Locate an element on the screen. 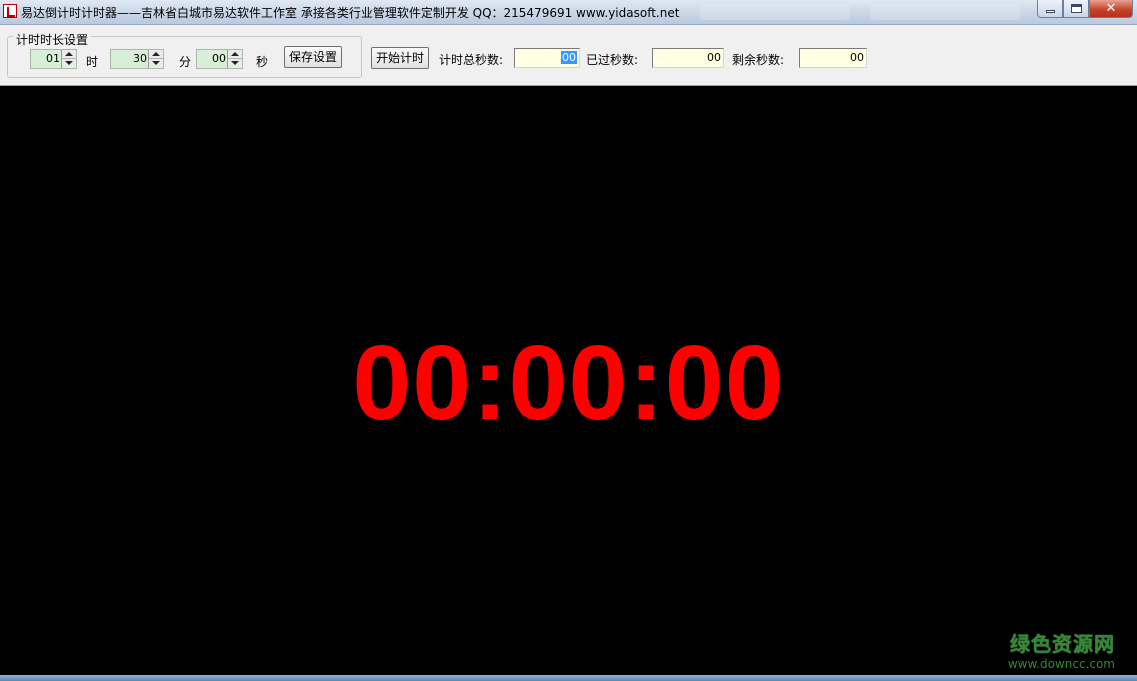 This screenshot has width=1137, height=681. elapsed-seconds-label: 已过秒数: is located at coordinates (612, 60).